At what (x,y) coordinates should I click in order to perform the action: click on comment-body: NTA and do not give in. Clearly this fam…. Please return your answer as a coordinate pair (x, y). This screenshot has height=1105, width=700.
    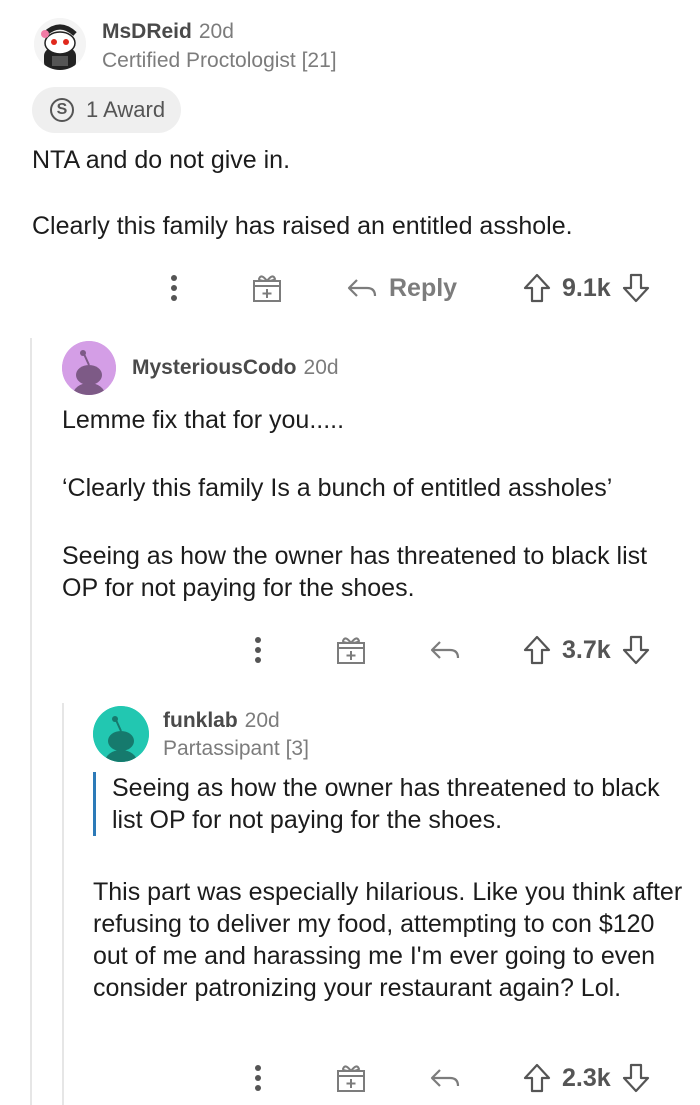
    Looking at the image, I should click on (352, 193).